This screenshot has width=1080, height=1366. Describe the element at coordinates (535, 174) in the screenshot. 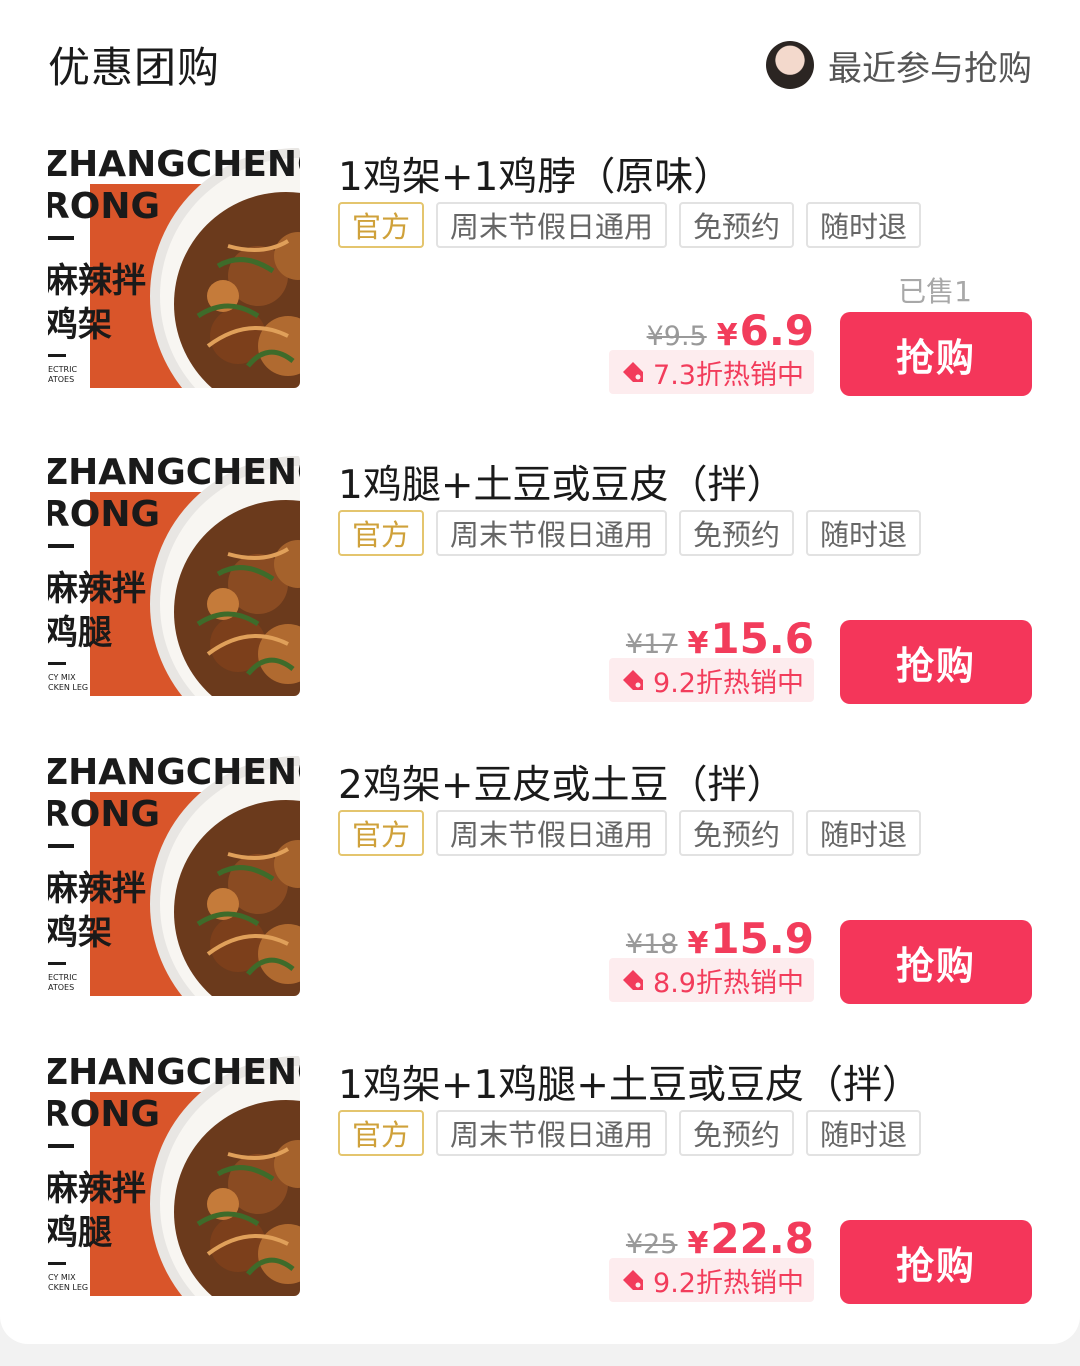

I see `product-name: 1鸡架+1鸡脖（原味）` at that location.